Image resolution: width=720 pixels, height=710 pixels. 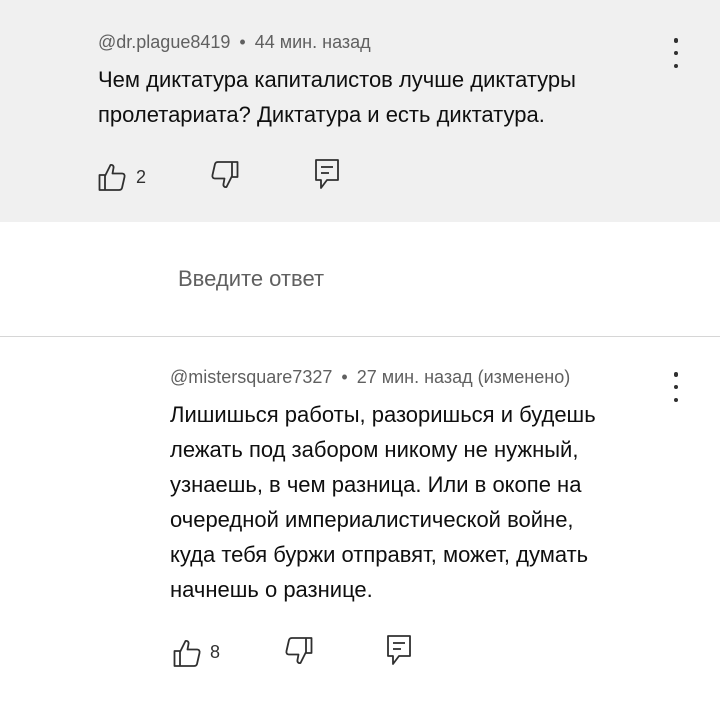 What do you see at coordinates (313, 42) in the screenshot?
I see `comment-time: 44 мин. назад` at bounding box center [313, 42].